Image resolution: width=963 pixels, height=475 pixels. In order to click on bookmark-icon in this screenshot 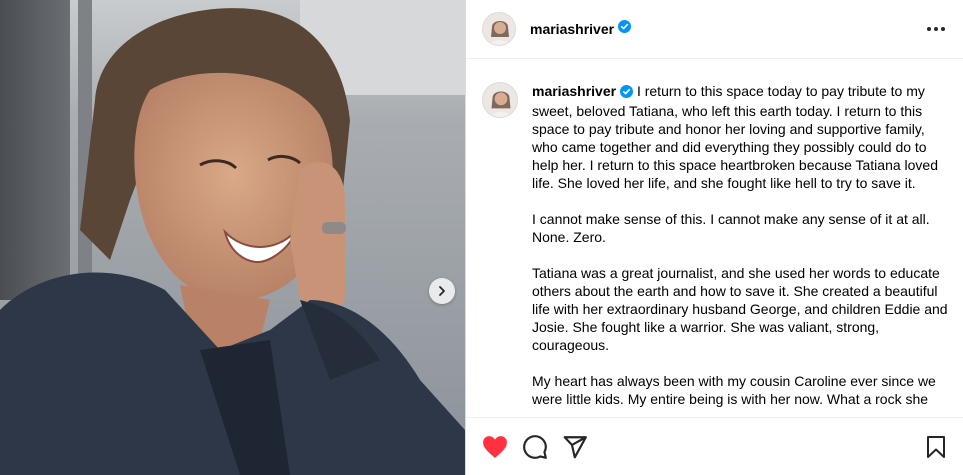, I will do `click(936, 447)`.